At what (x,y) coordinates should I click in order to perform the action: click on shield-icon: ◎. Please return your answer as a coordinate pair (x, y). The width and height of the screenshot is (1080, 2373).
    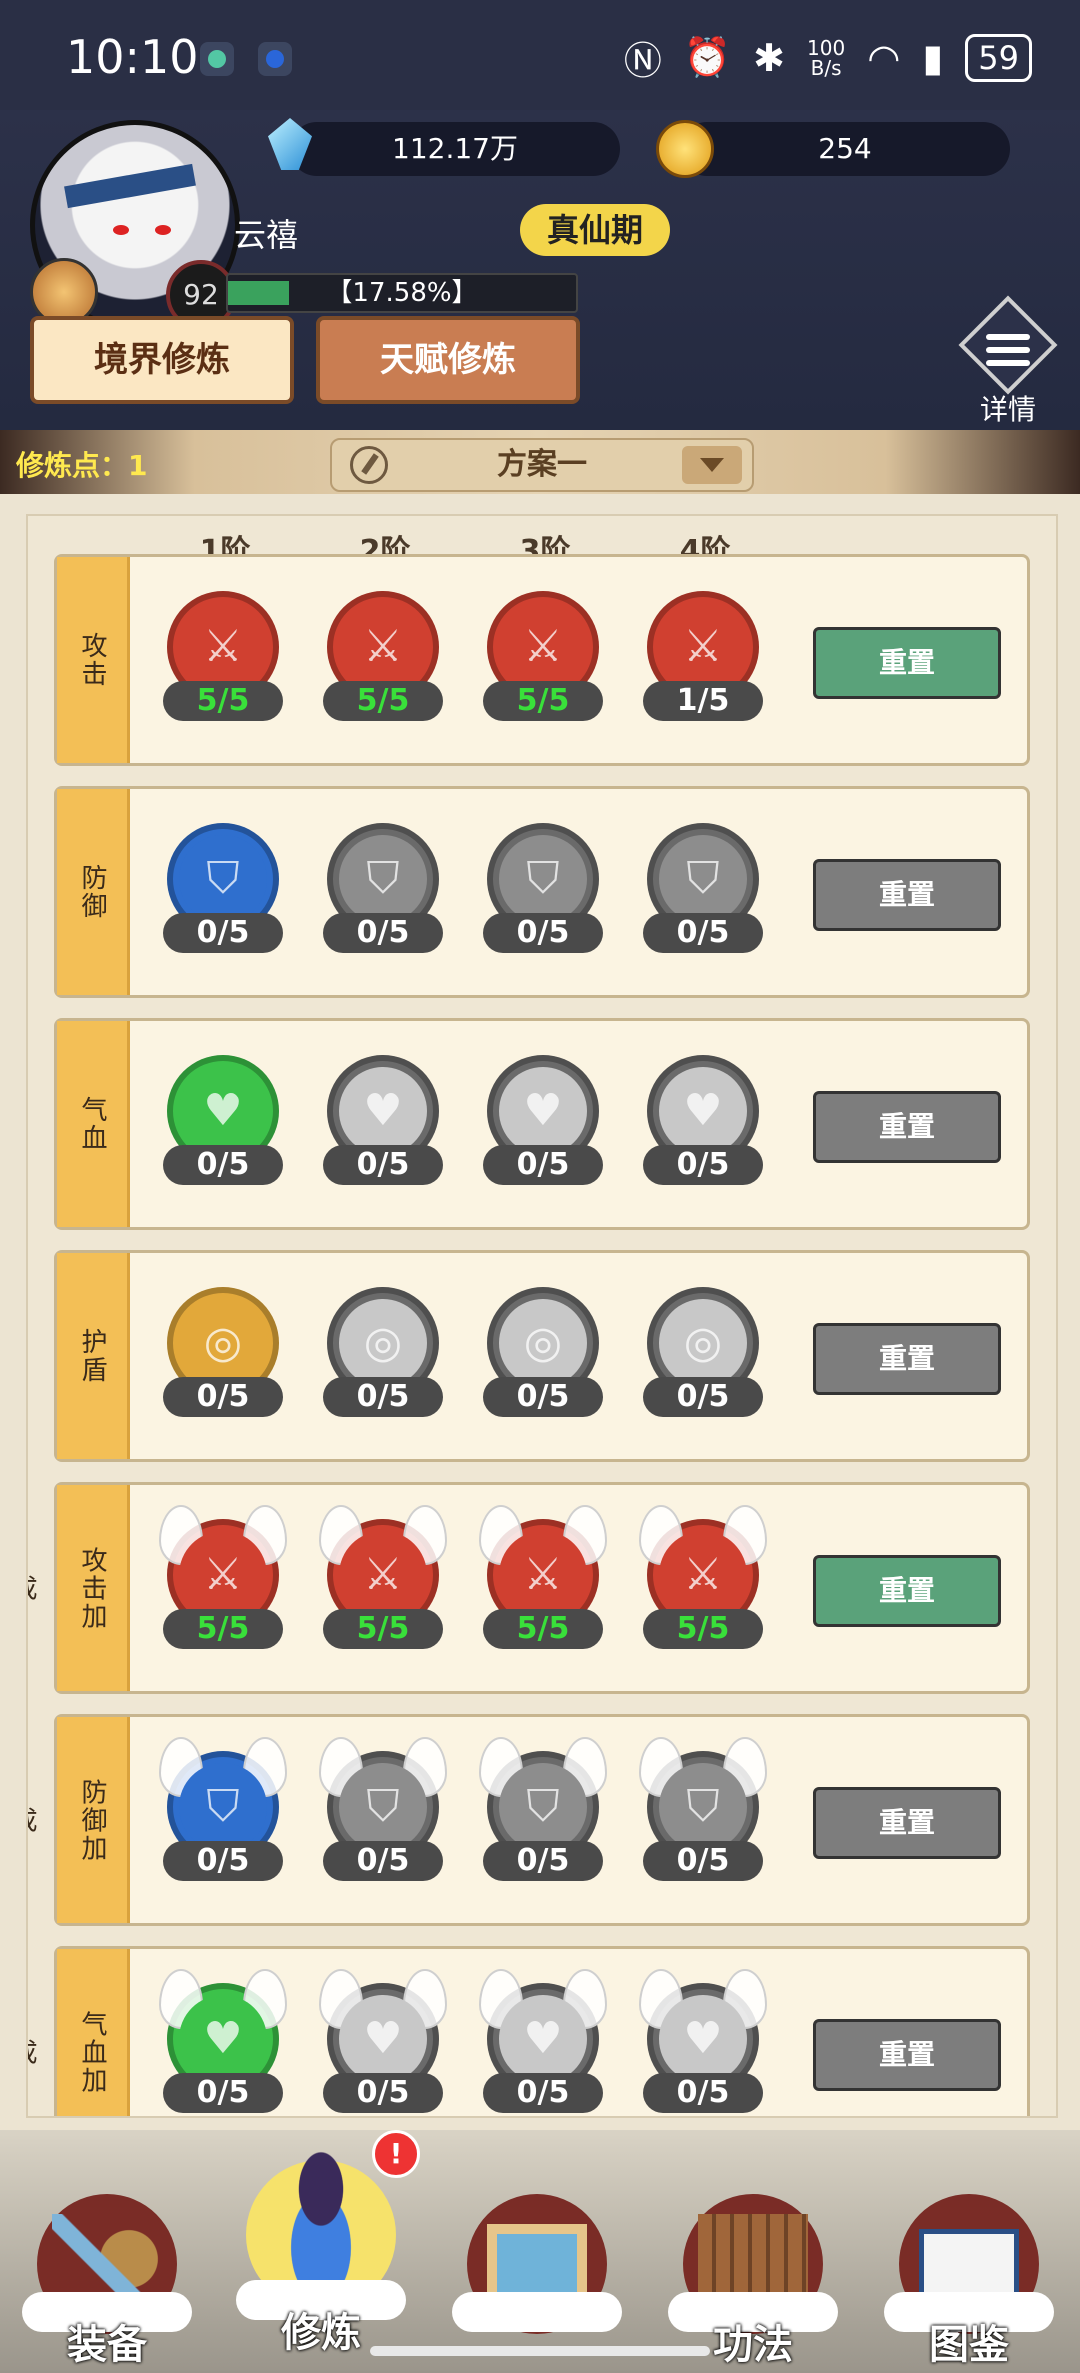
    Looking at the image, I should click on (383, 1342).